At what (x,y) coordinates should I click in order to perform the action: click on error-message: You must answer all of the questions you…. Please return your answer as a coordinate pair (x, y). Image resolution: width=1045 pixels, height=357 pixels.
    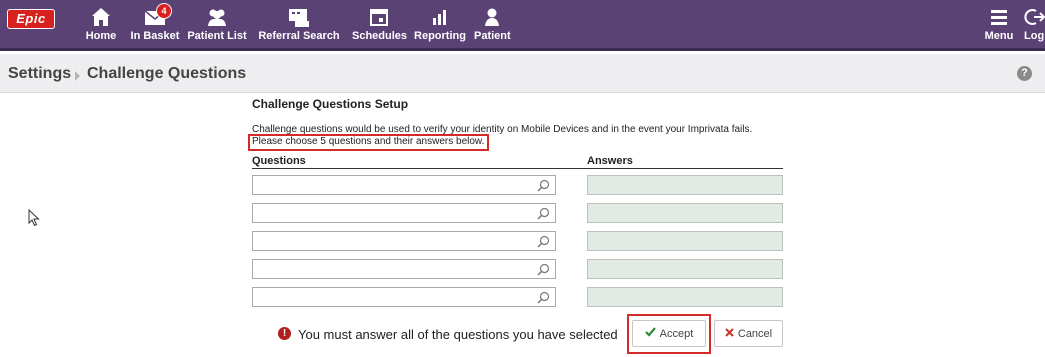
    Looking at the image, I should click on (458, 334).